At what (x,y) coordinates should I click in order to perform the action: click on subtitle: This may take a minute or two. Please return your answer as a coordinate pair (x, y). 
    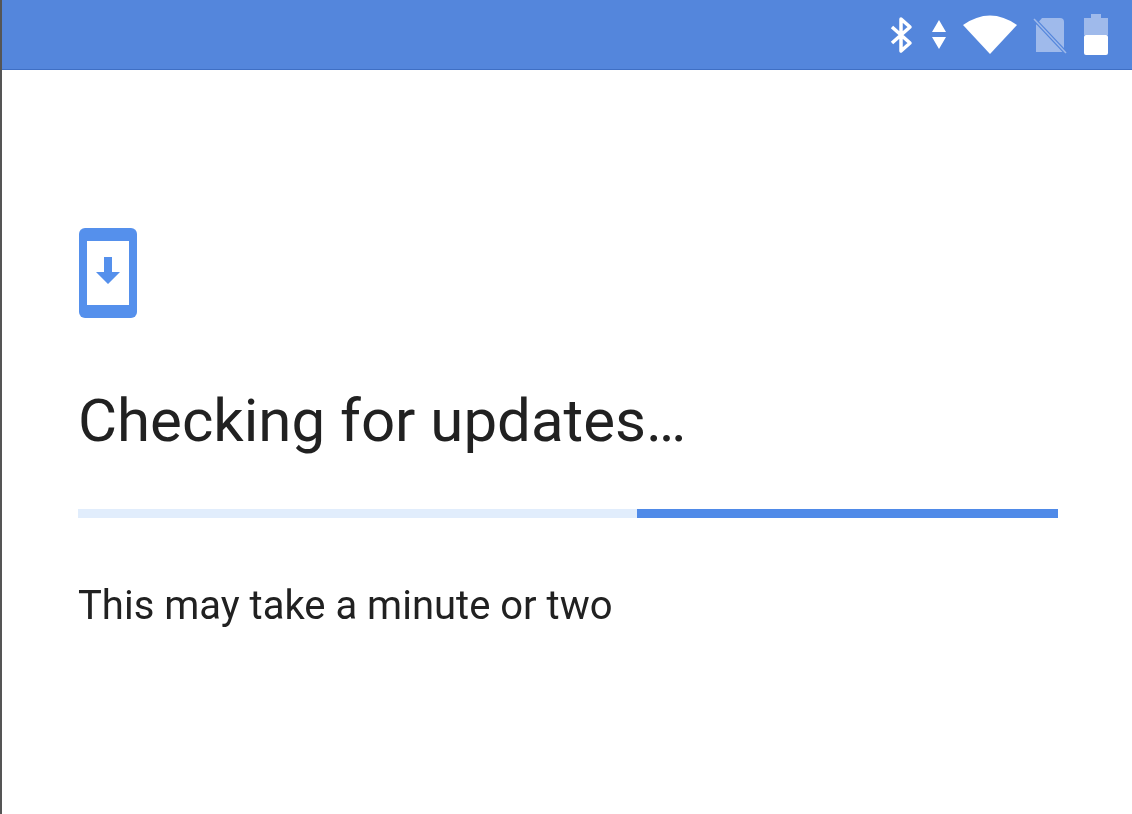
    Looking at the image, I should click on (346, 606).